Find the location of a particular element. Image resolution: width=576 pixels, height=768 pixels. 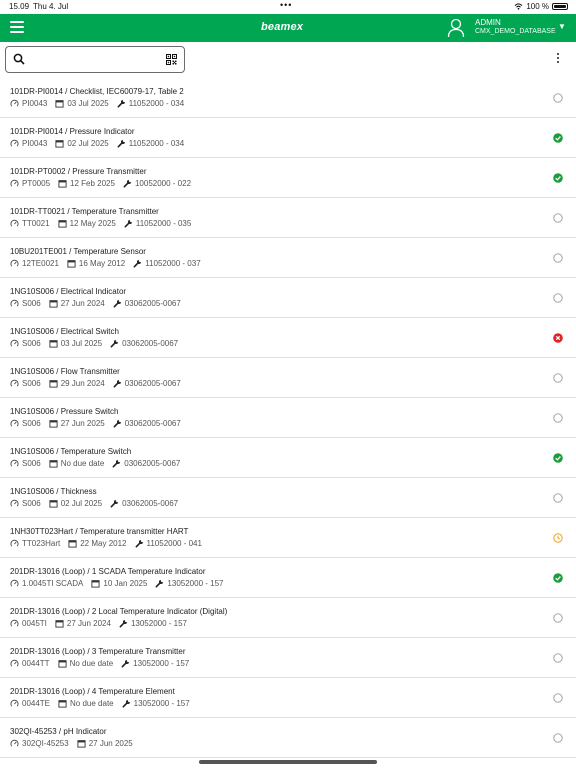

multitasking-dots: ••• is located at coordinates (286, 5).